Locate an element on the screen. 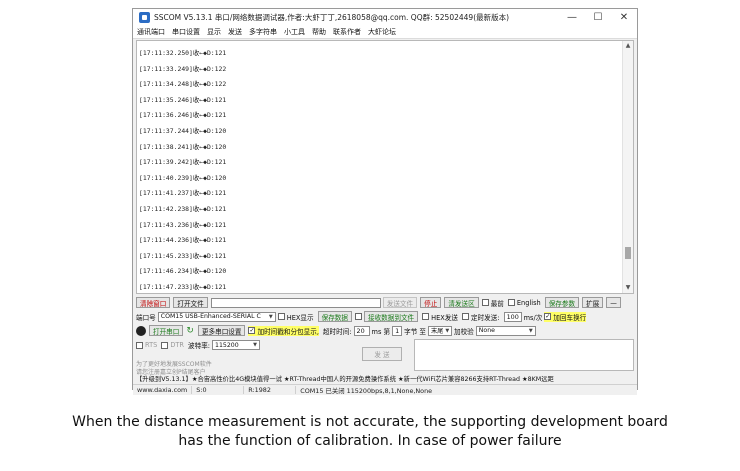 This screenshot has height=471, width=740. topmost-checkbox: 最前 is located at coordinates (492, 303).